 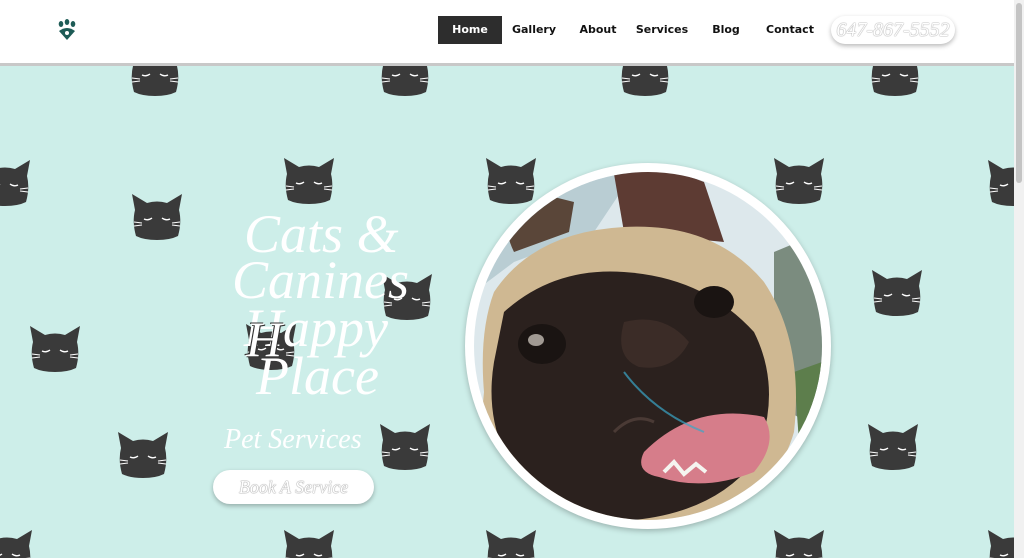 What do you see at coordinates (534, 30) in the screenshot?
I see `nav-gallery: Gallery` at bounding box center [534, 30].